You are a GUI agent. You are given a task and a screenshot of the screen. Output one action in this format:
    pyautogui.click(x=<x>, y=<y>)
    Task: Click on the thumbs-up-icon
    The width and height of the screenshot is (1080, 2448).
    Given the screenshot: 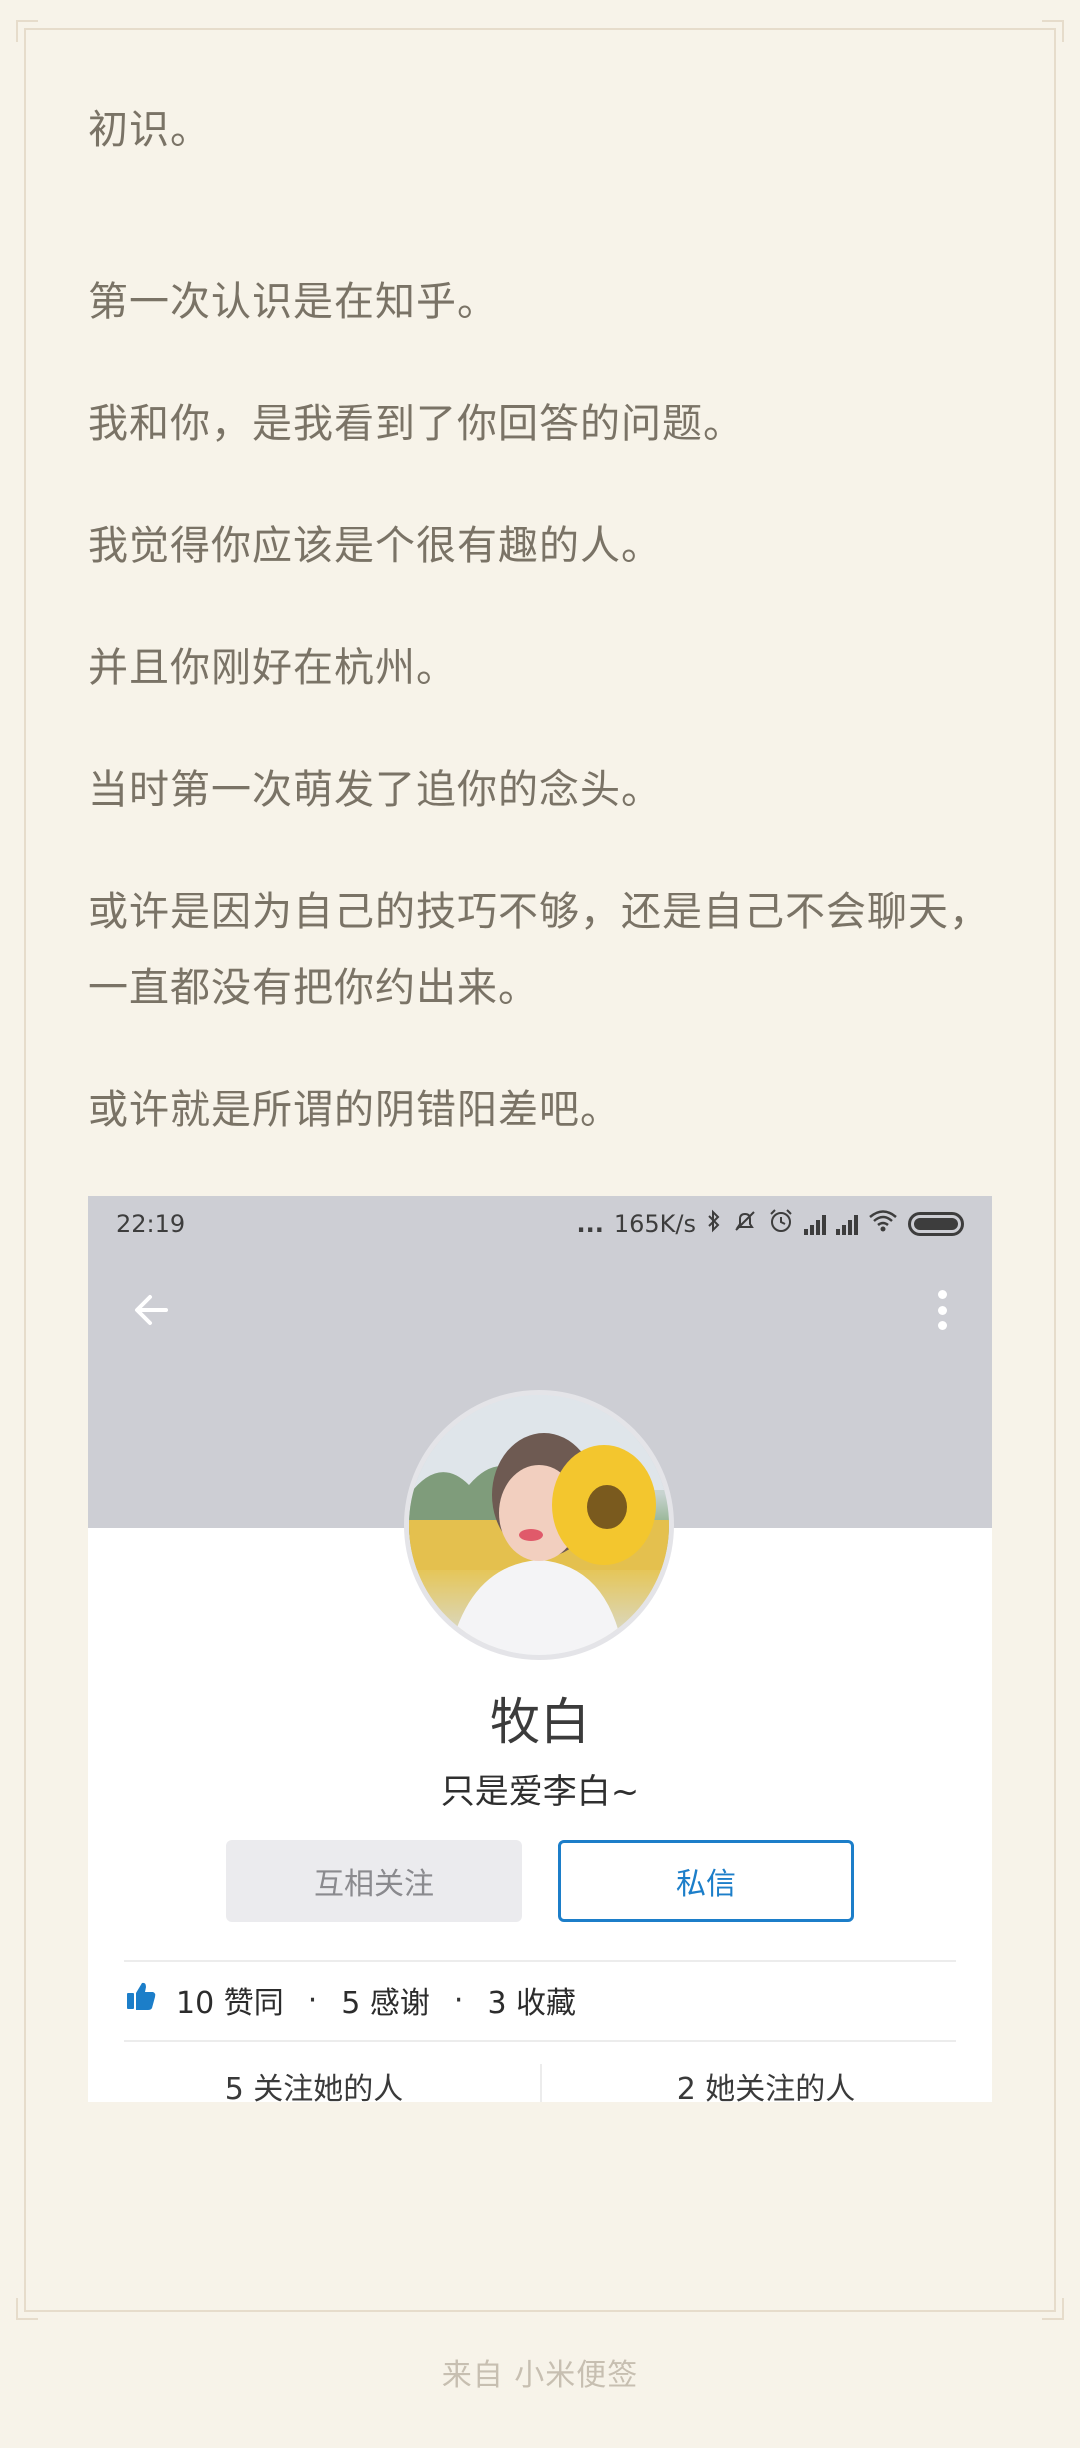 What is the action you would take?
    pyautogui.click(x=141, y=2000)
    